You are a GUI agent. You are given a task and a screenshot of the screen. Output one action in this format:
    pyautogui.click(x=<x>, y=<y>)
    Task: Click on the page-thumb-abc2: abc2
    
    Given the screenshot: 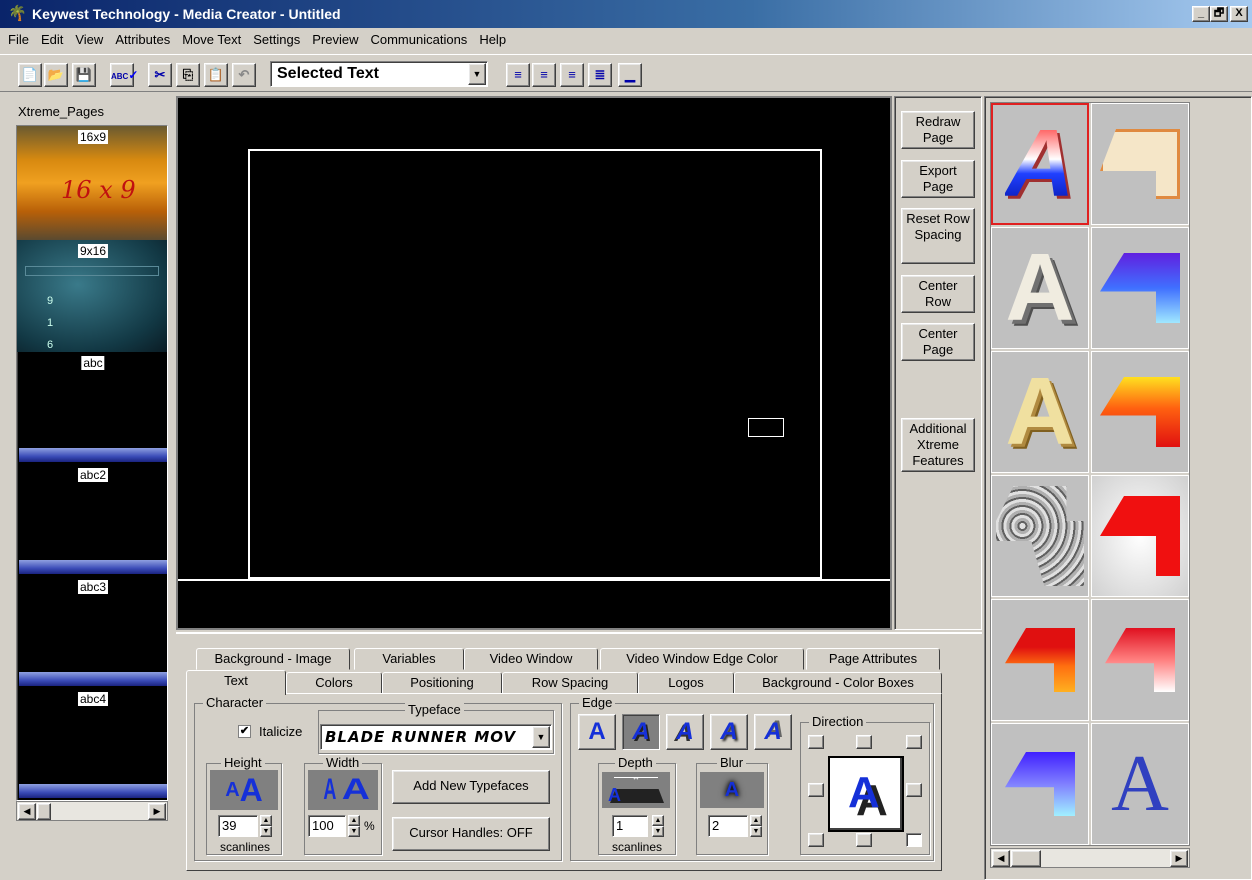 What is the action you would take?
    pyautogui.click(x=92, y=520)
    